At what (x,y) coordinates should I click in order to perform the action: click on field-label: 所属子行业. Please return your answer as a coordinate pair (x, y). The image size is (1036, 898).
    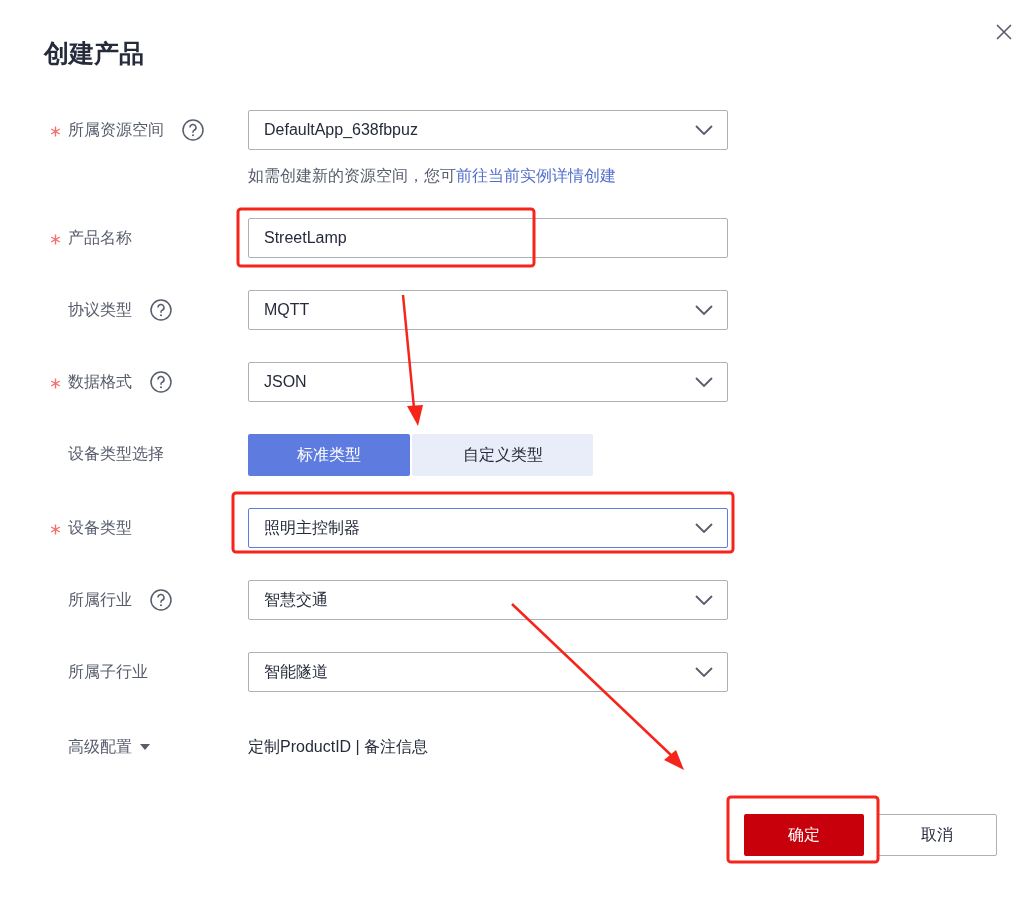
    Looking at the image, I should click on (108, 671).